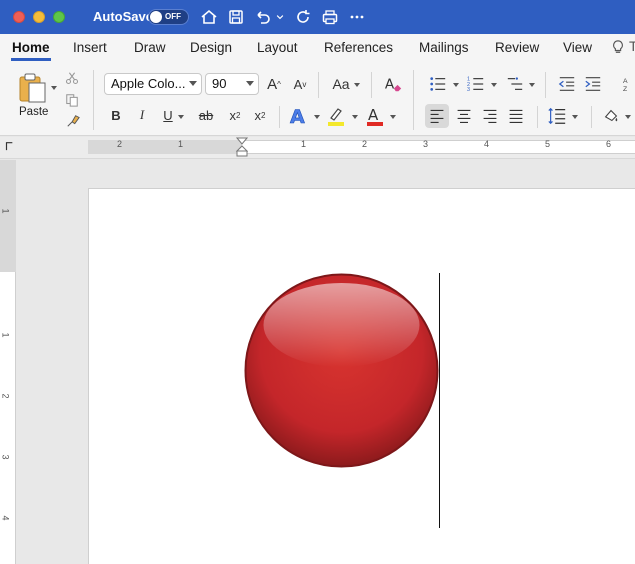 This screenshot has height=564, width=635. I want to click on underline-dropdown-icon, so click(181, 117).